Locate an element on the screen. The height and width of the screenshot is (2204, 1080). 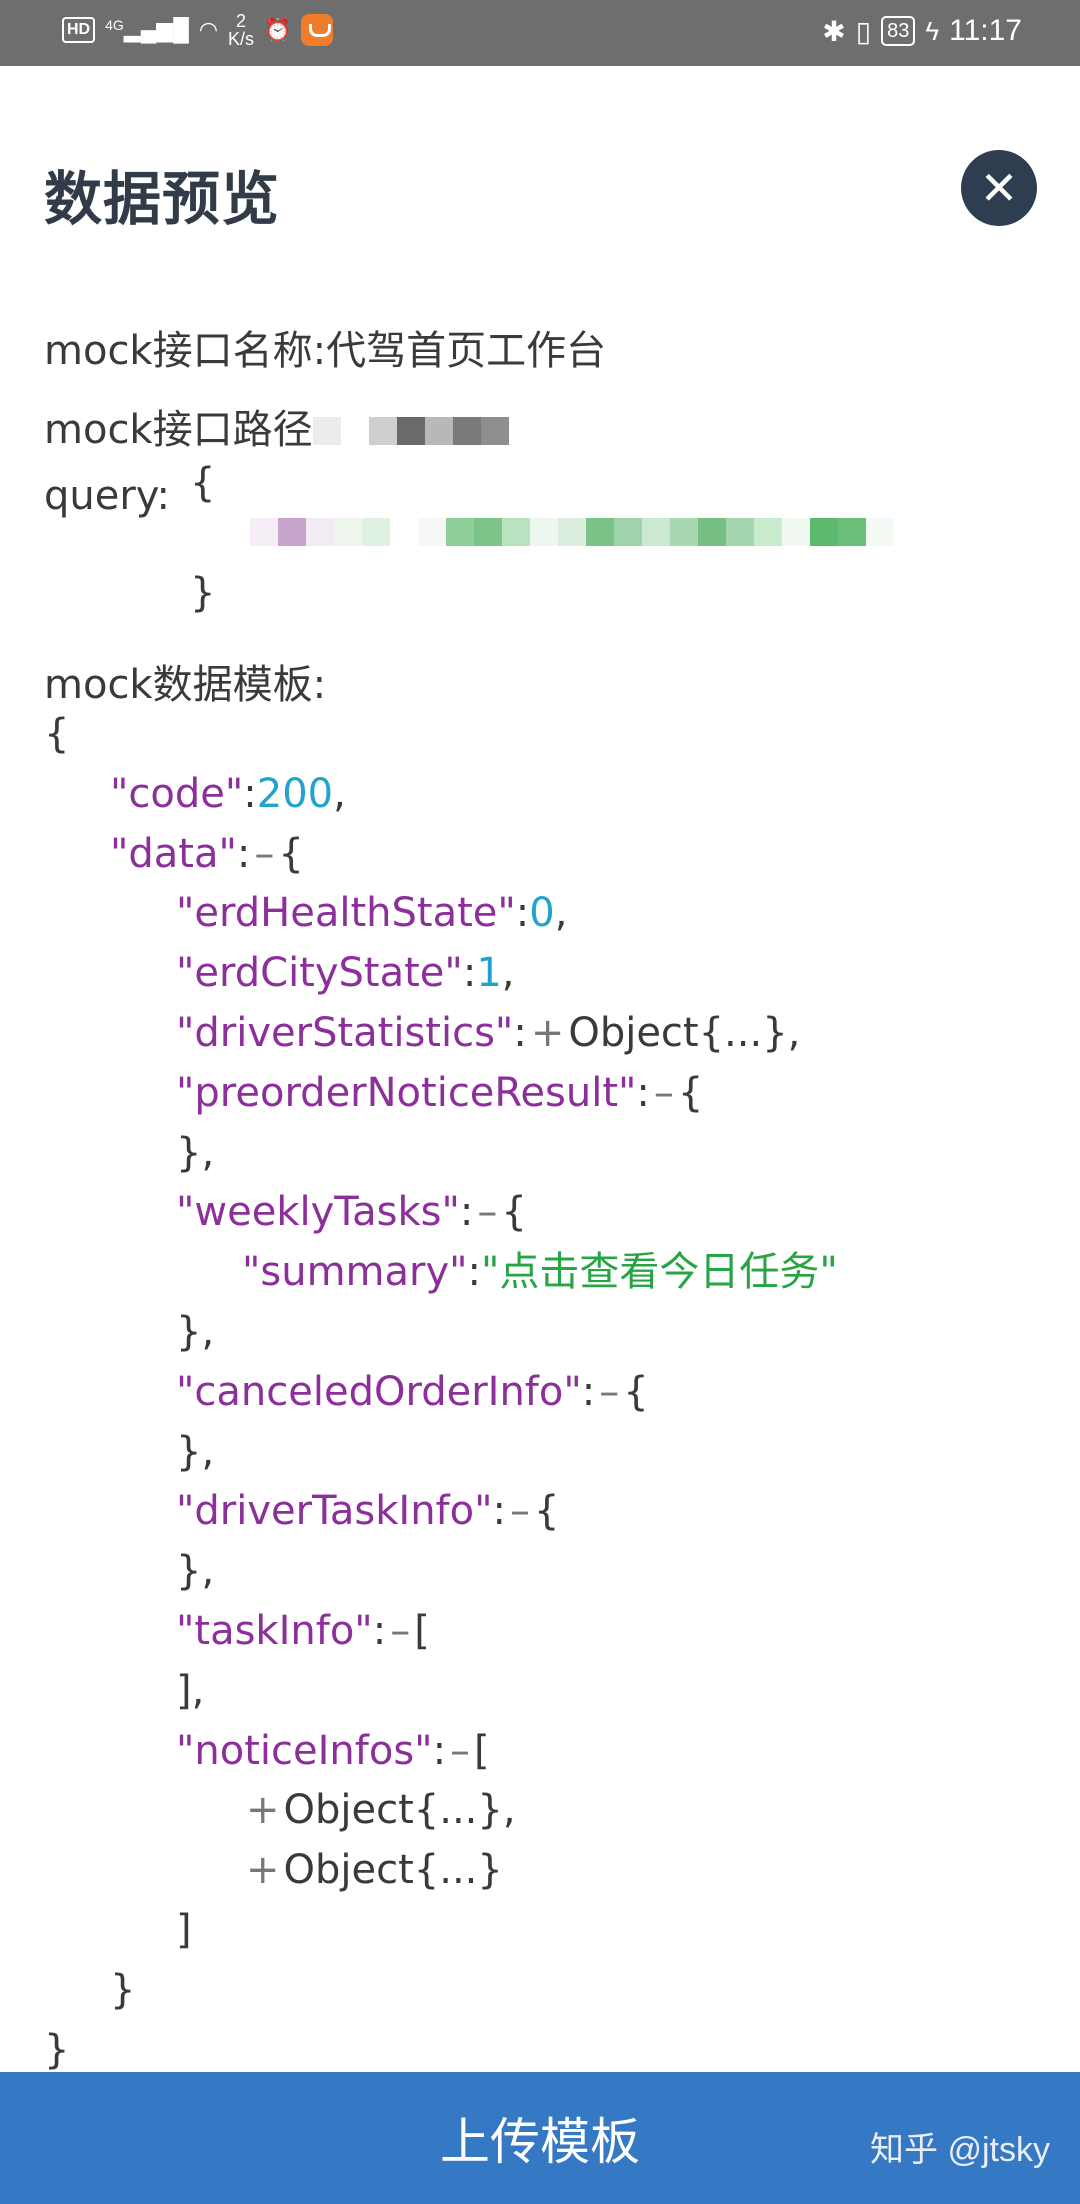
json-string: "点击查看今日任务" is located at coordinates (659, 1272).